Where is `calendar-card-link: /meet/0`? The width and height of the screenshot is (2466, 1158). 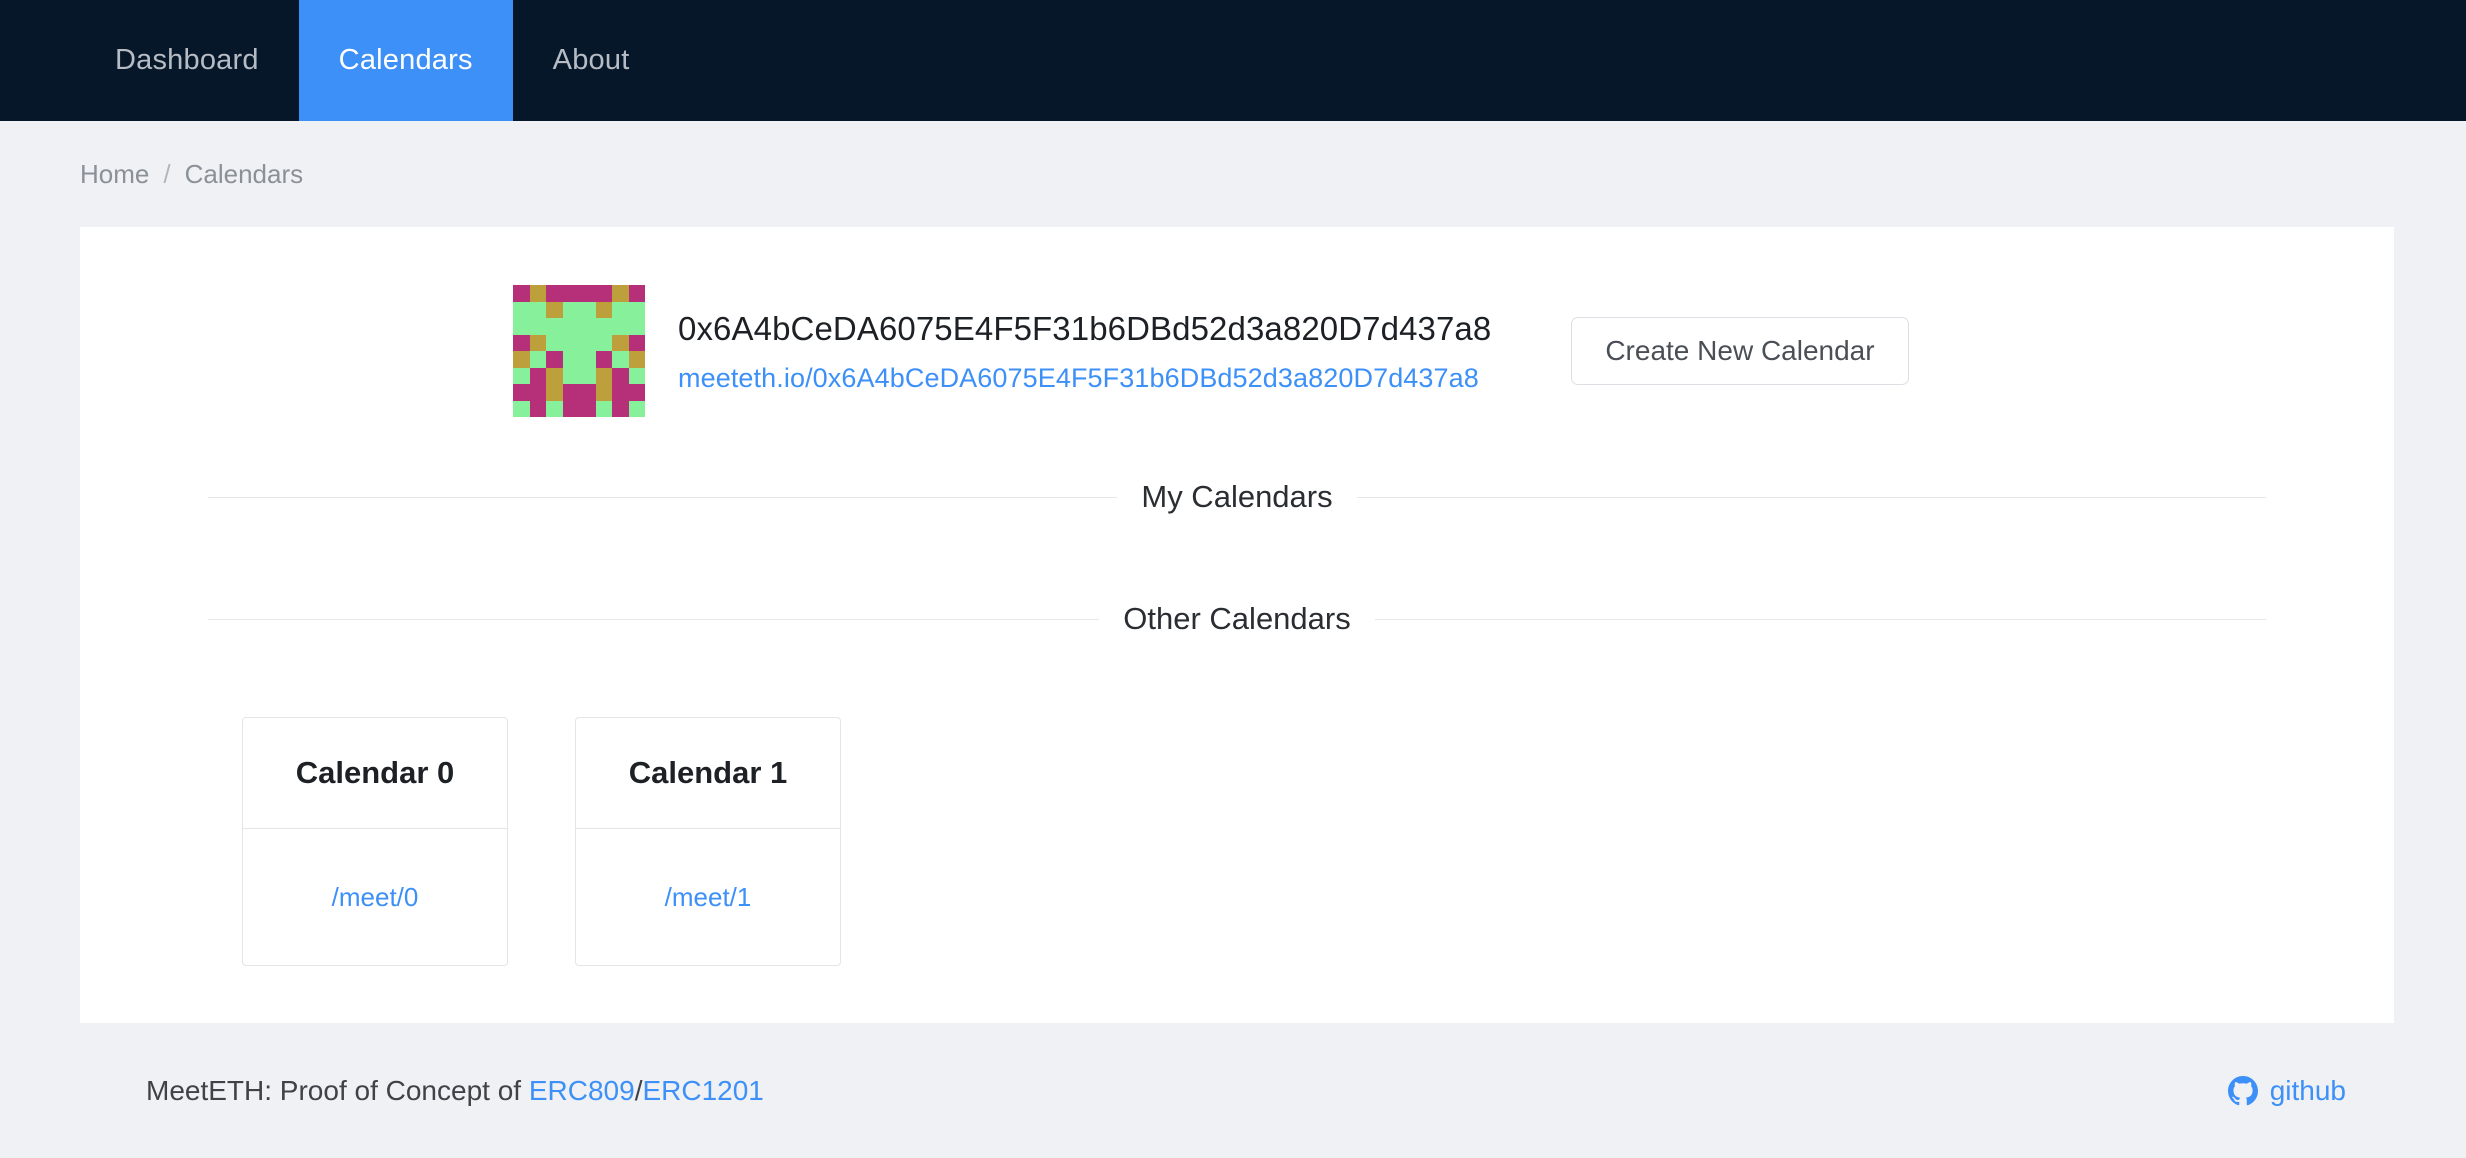
calendar-card-link: /meet/0 is located at coordinates (375, 897).